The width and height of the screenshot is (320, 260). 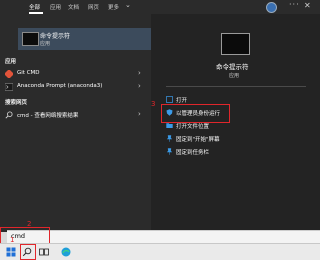 What do you see at coordinates (198, 140) in the screenshot?
I see `action-label: 固定到"开始"屏幕` at bounding box center [198, 140].